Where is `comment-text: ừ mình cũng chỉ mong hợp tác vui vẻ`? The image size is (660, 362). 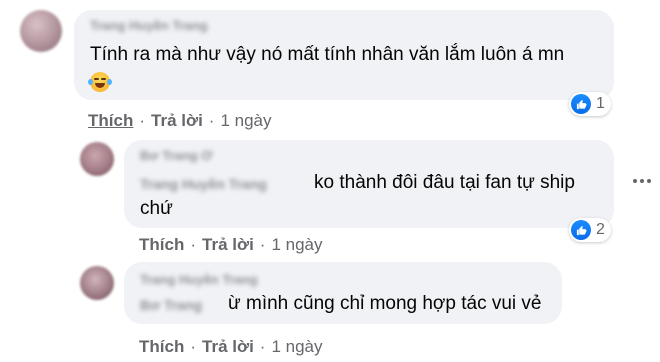 comment-text: ừ mình cũng chỉ mong hợp tác vui vẻ is located at coordinates (385, 303).